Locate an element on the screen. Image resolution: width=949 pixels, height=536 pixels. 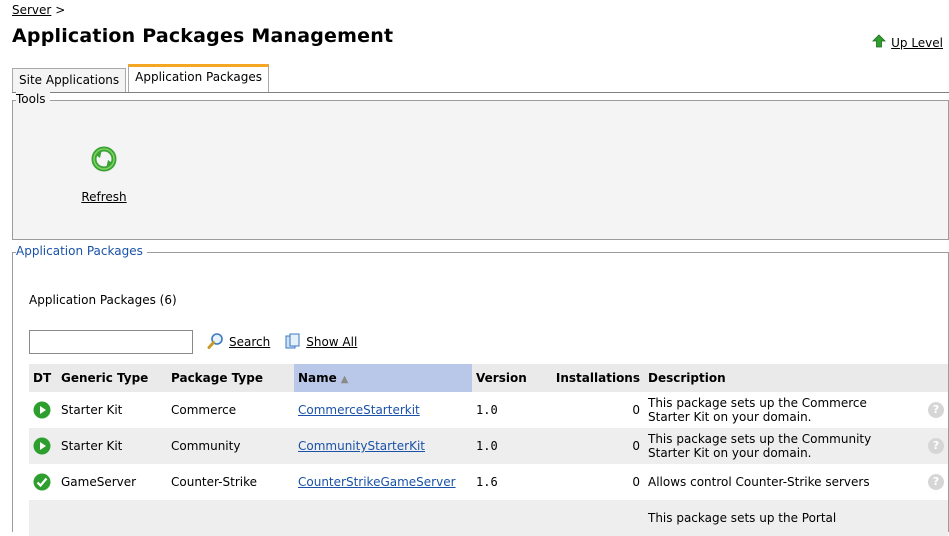
table-row: This package sets up the Portal is located at coordinates (488, 518).